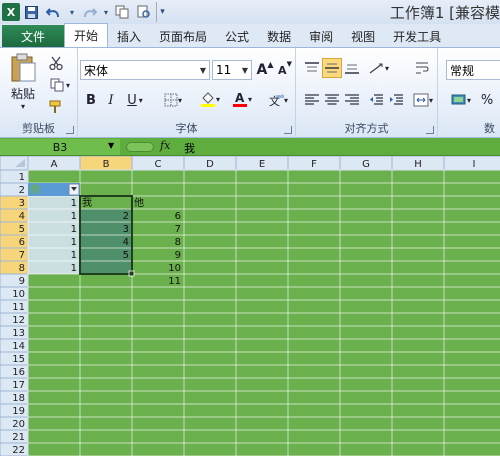 The image size is (500, 456). What do you see at coordinates (31, 12) in the screenshot?
I see `save-icon` at bounding box center [31, 12].